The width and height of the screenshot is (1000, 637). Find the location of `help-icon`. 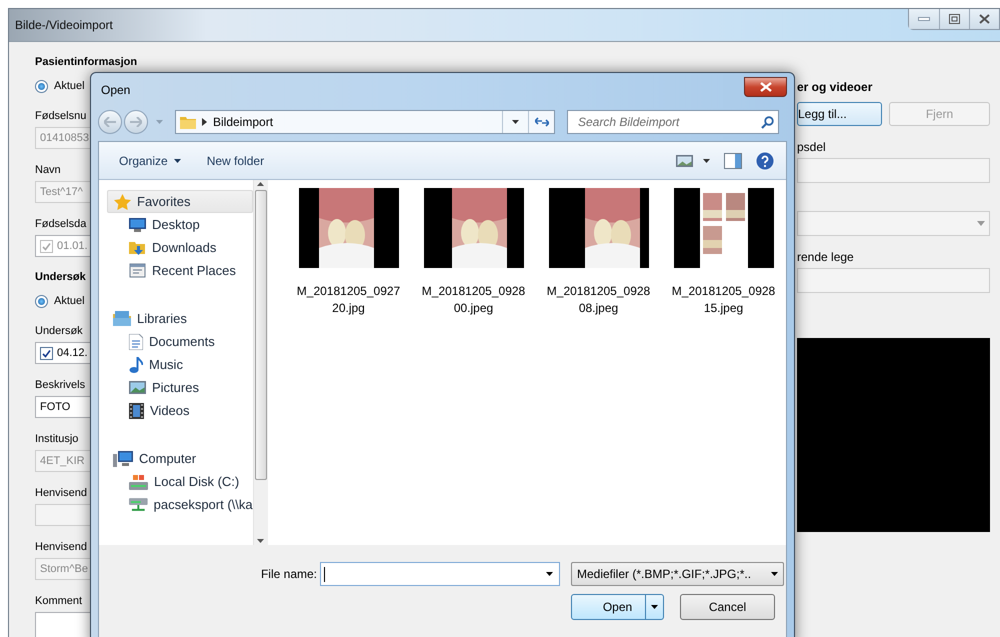

help-icon is located at coordinates (765, 161).